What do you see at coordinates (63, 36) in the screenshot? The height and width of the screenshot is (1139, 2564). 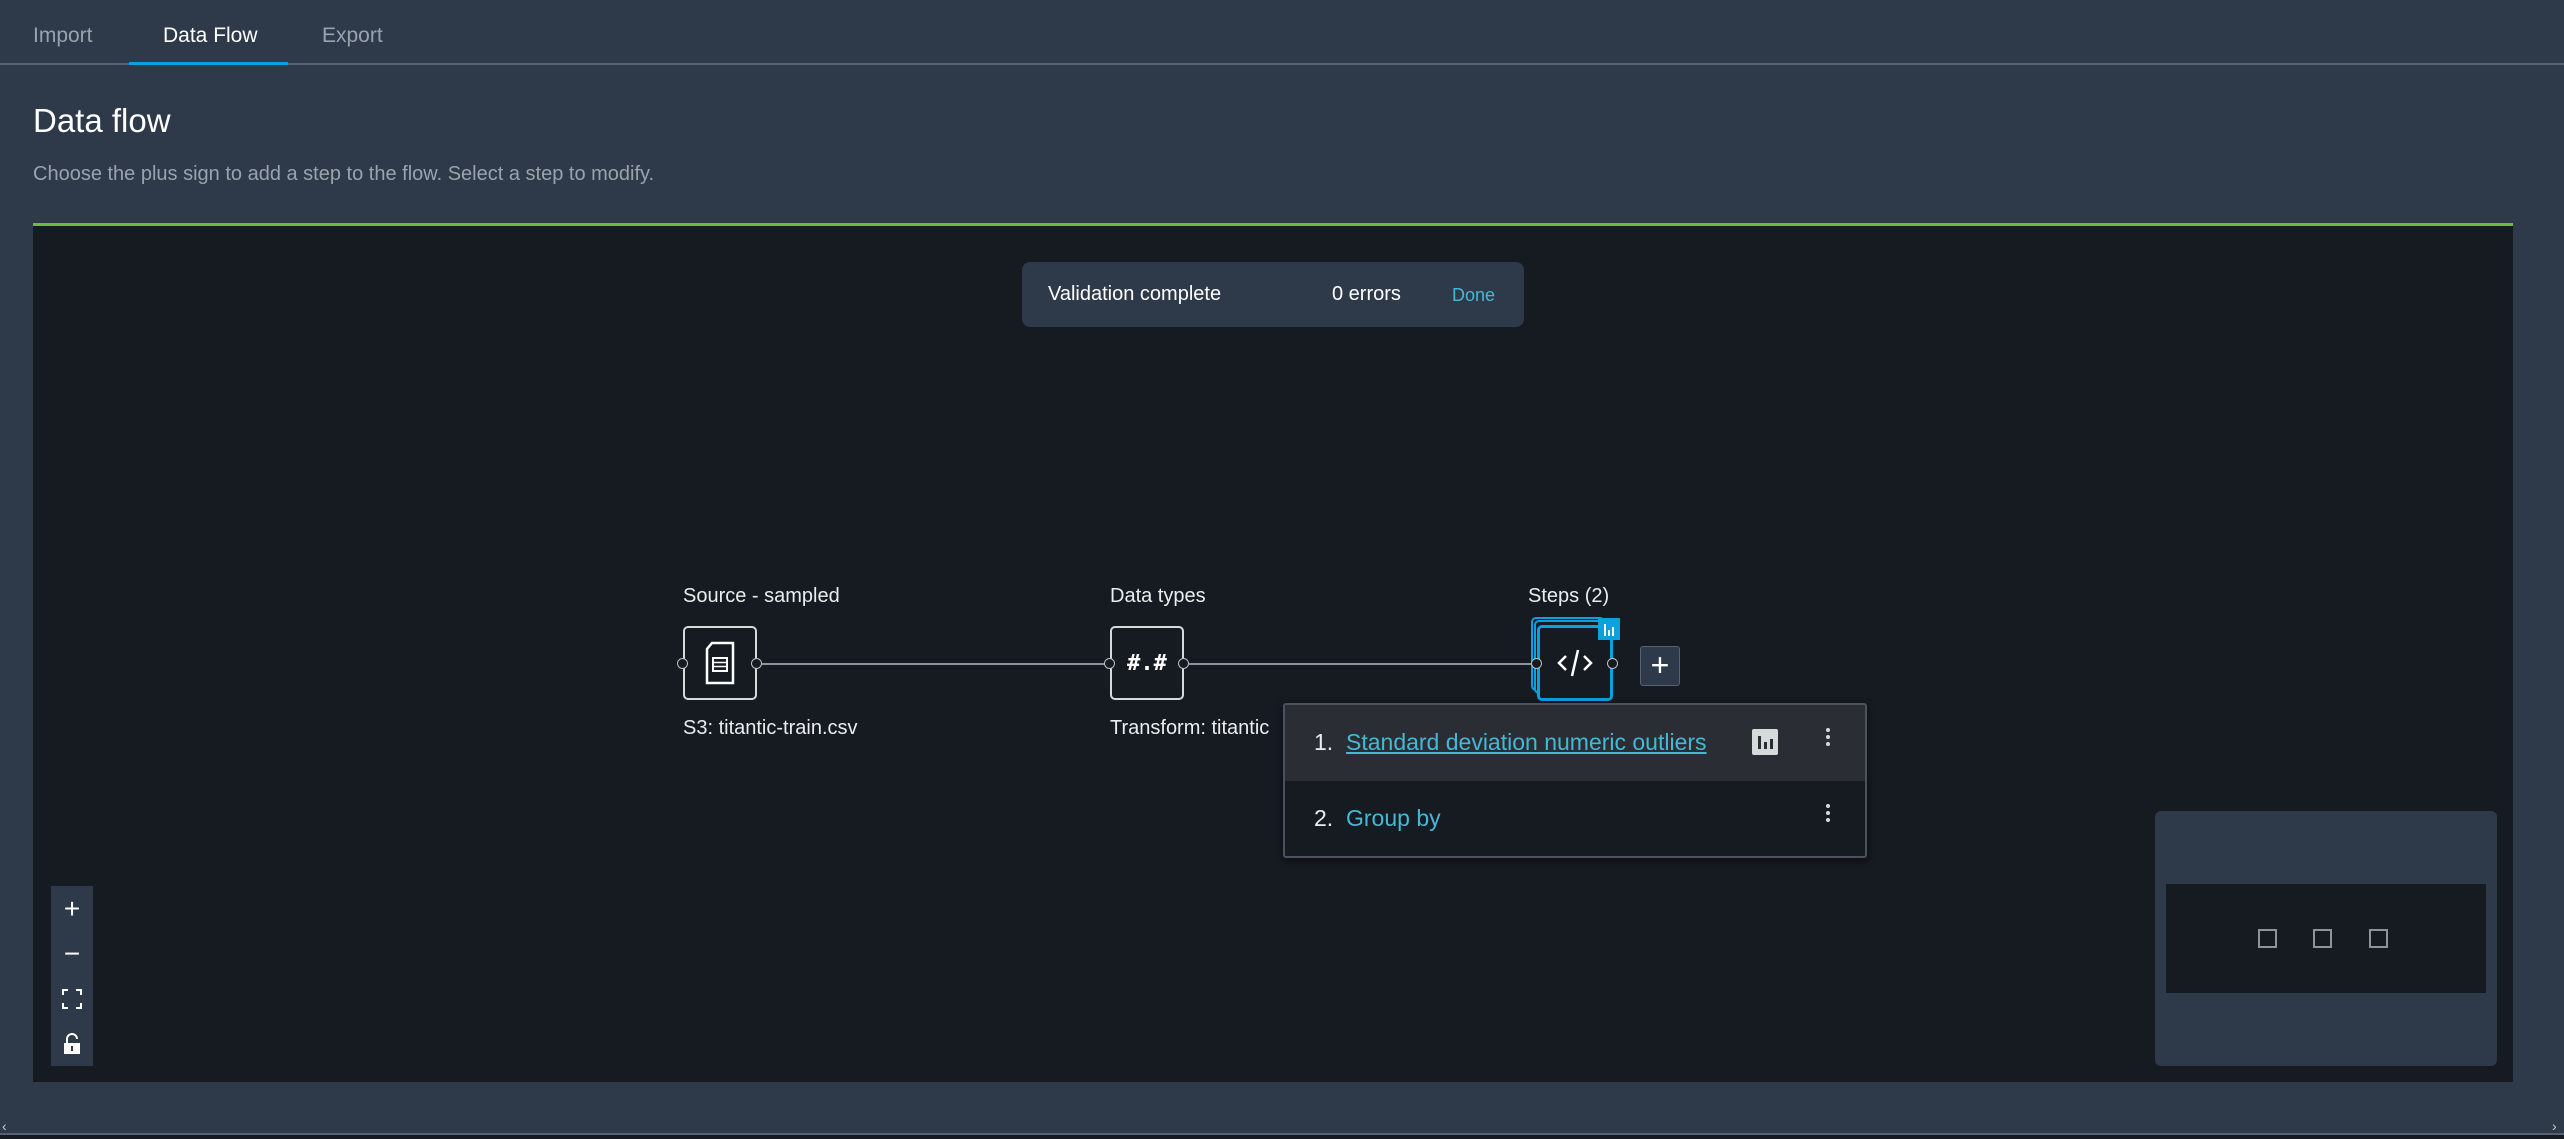 I see `tab-import: Import` at bounding box center [63, 36].